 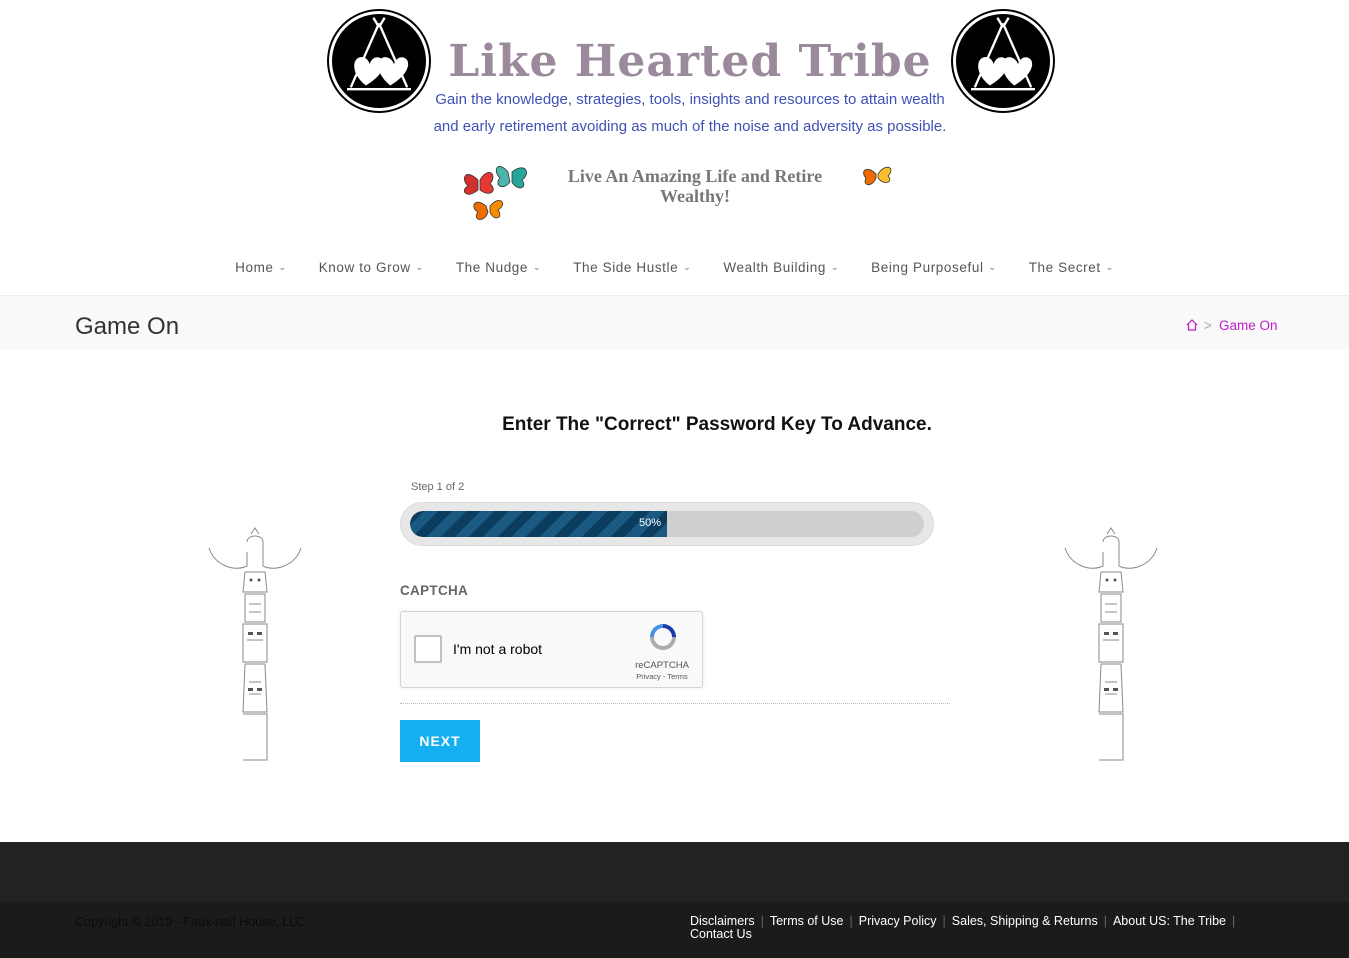 I want to click on footer-link-contact-us: Contact Us, so click(x=721, y=934).